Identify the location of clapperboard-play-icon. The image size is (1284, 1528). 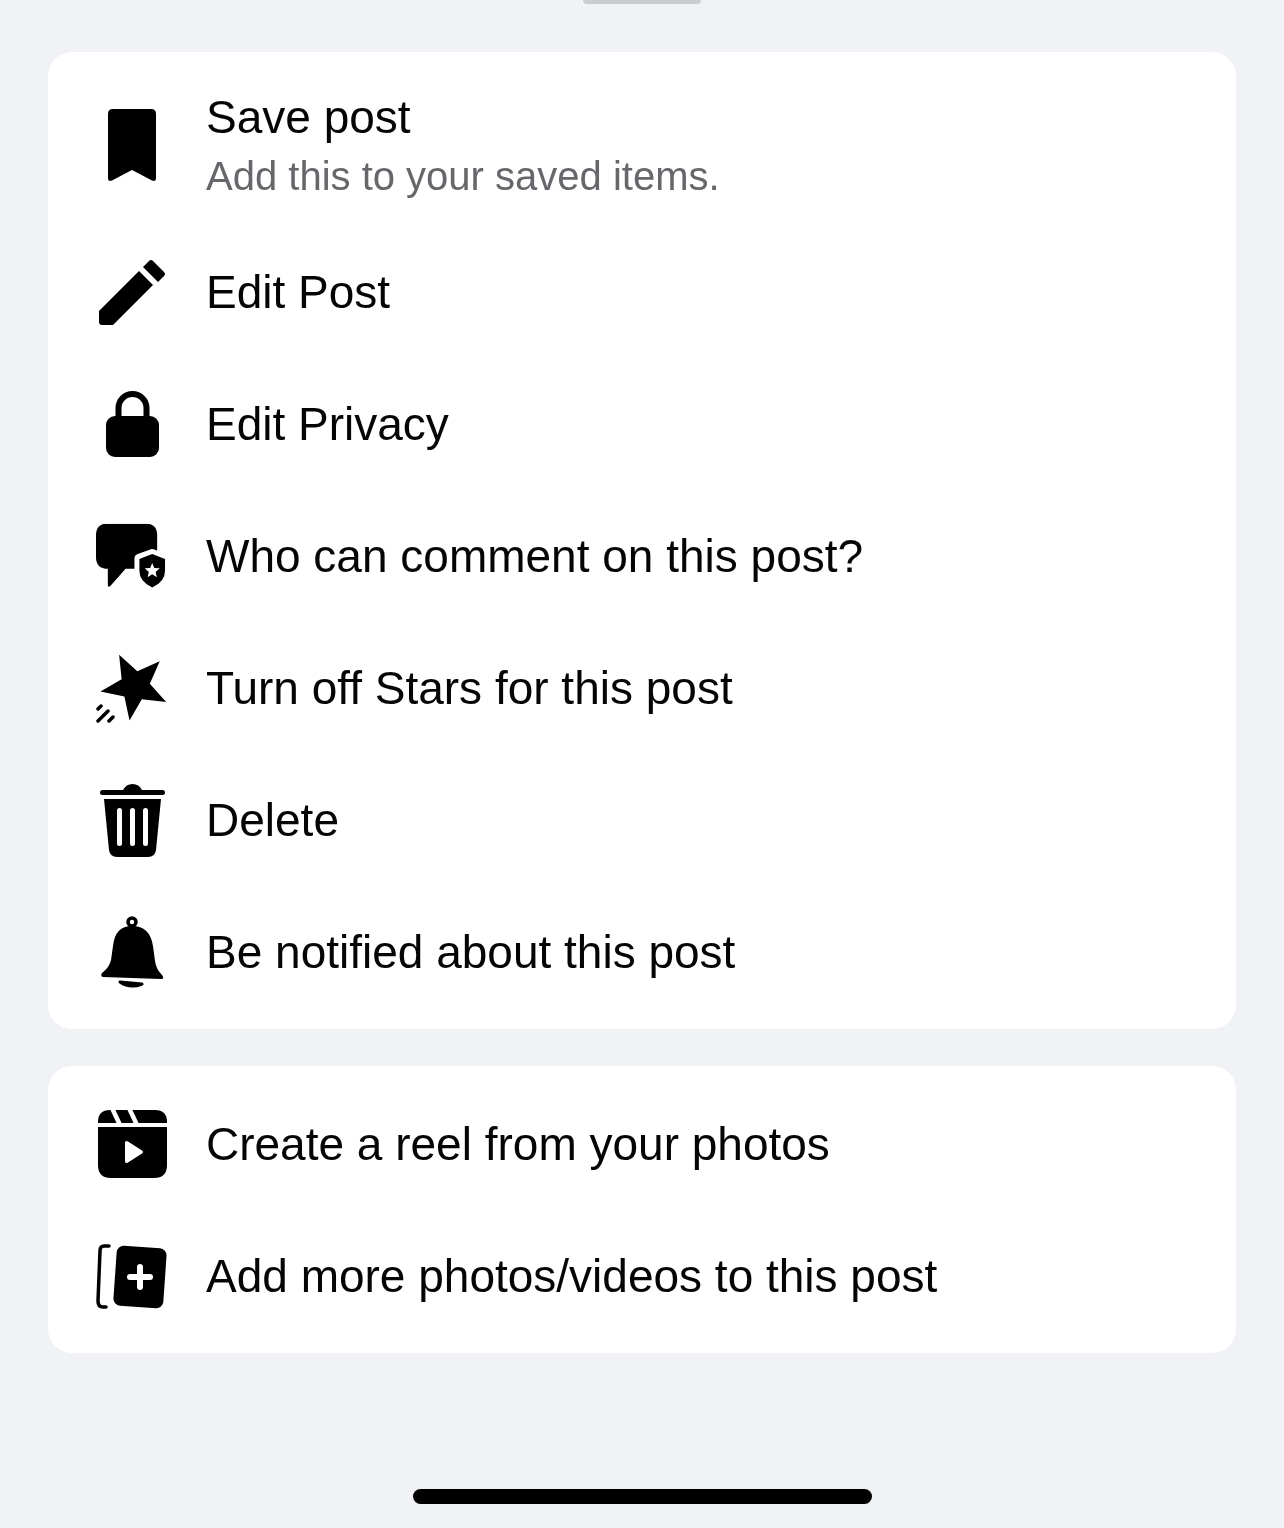
(132, 1144).